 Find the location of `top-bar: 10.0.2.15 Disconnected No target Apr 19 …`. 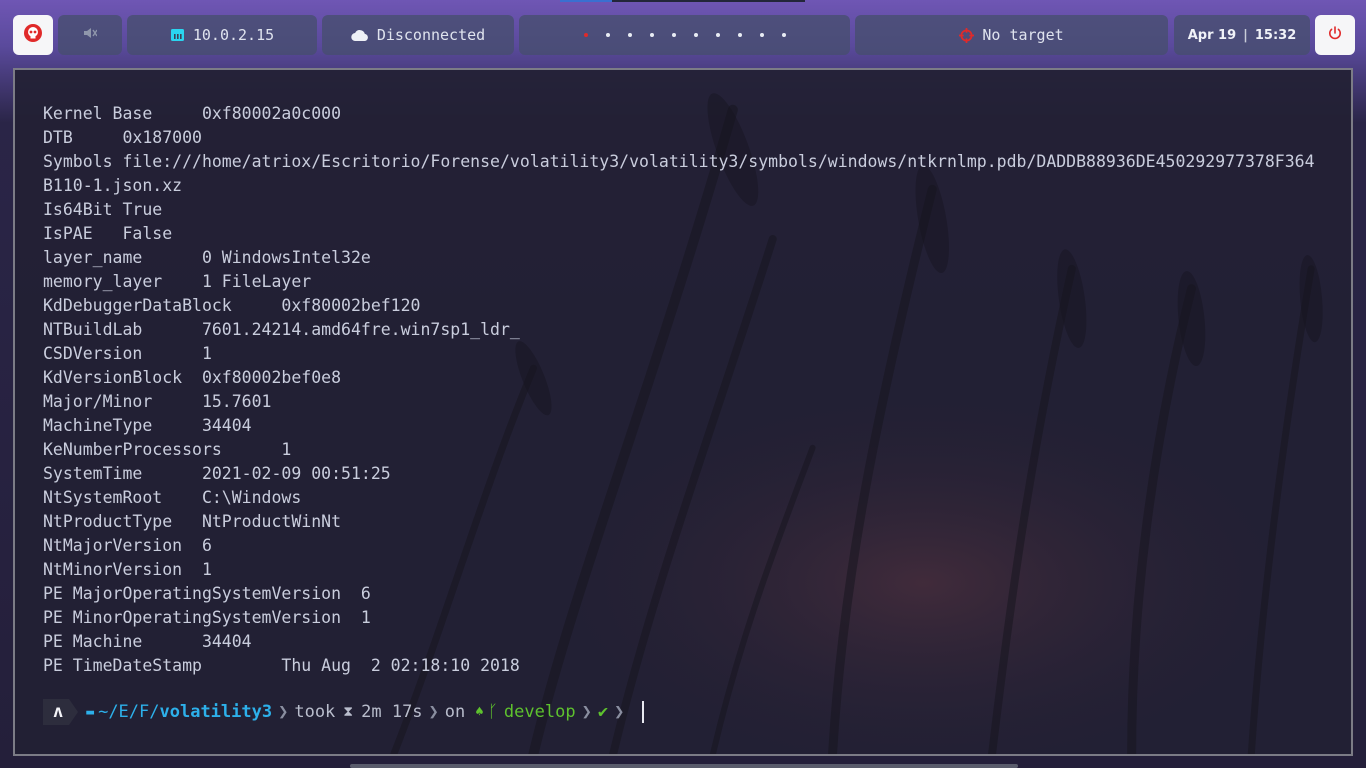

top-bar: 10.0.2.15 Disconnected No target Apr 19 … is located at coordinates (683, 34).